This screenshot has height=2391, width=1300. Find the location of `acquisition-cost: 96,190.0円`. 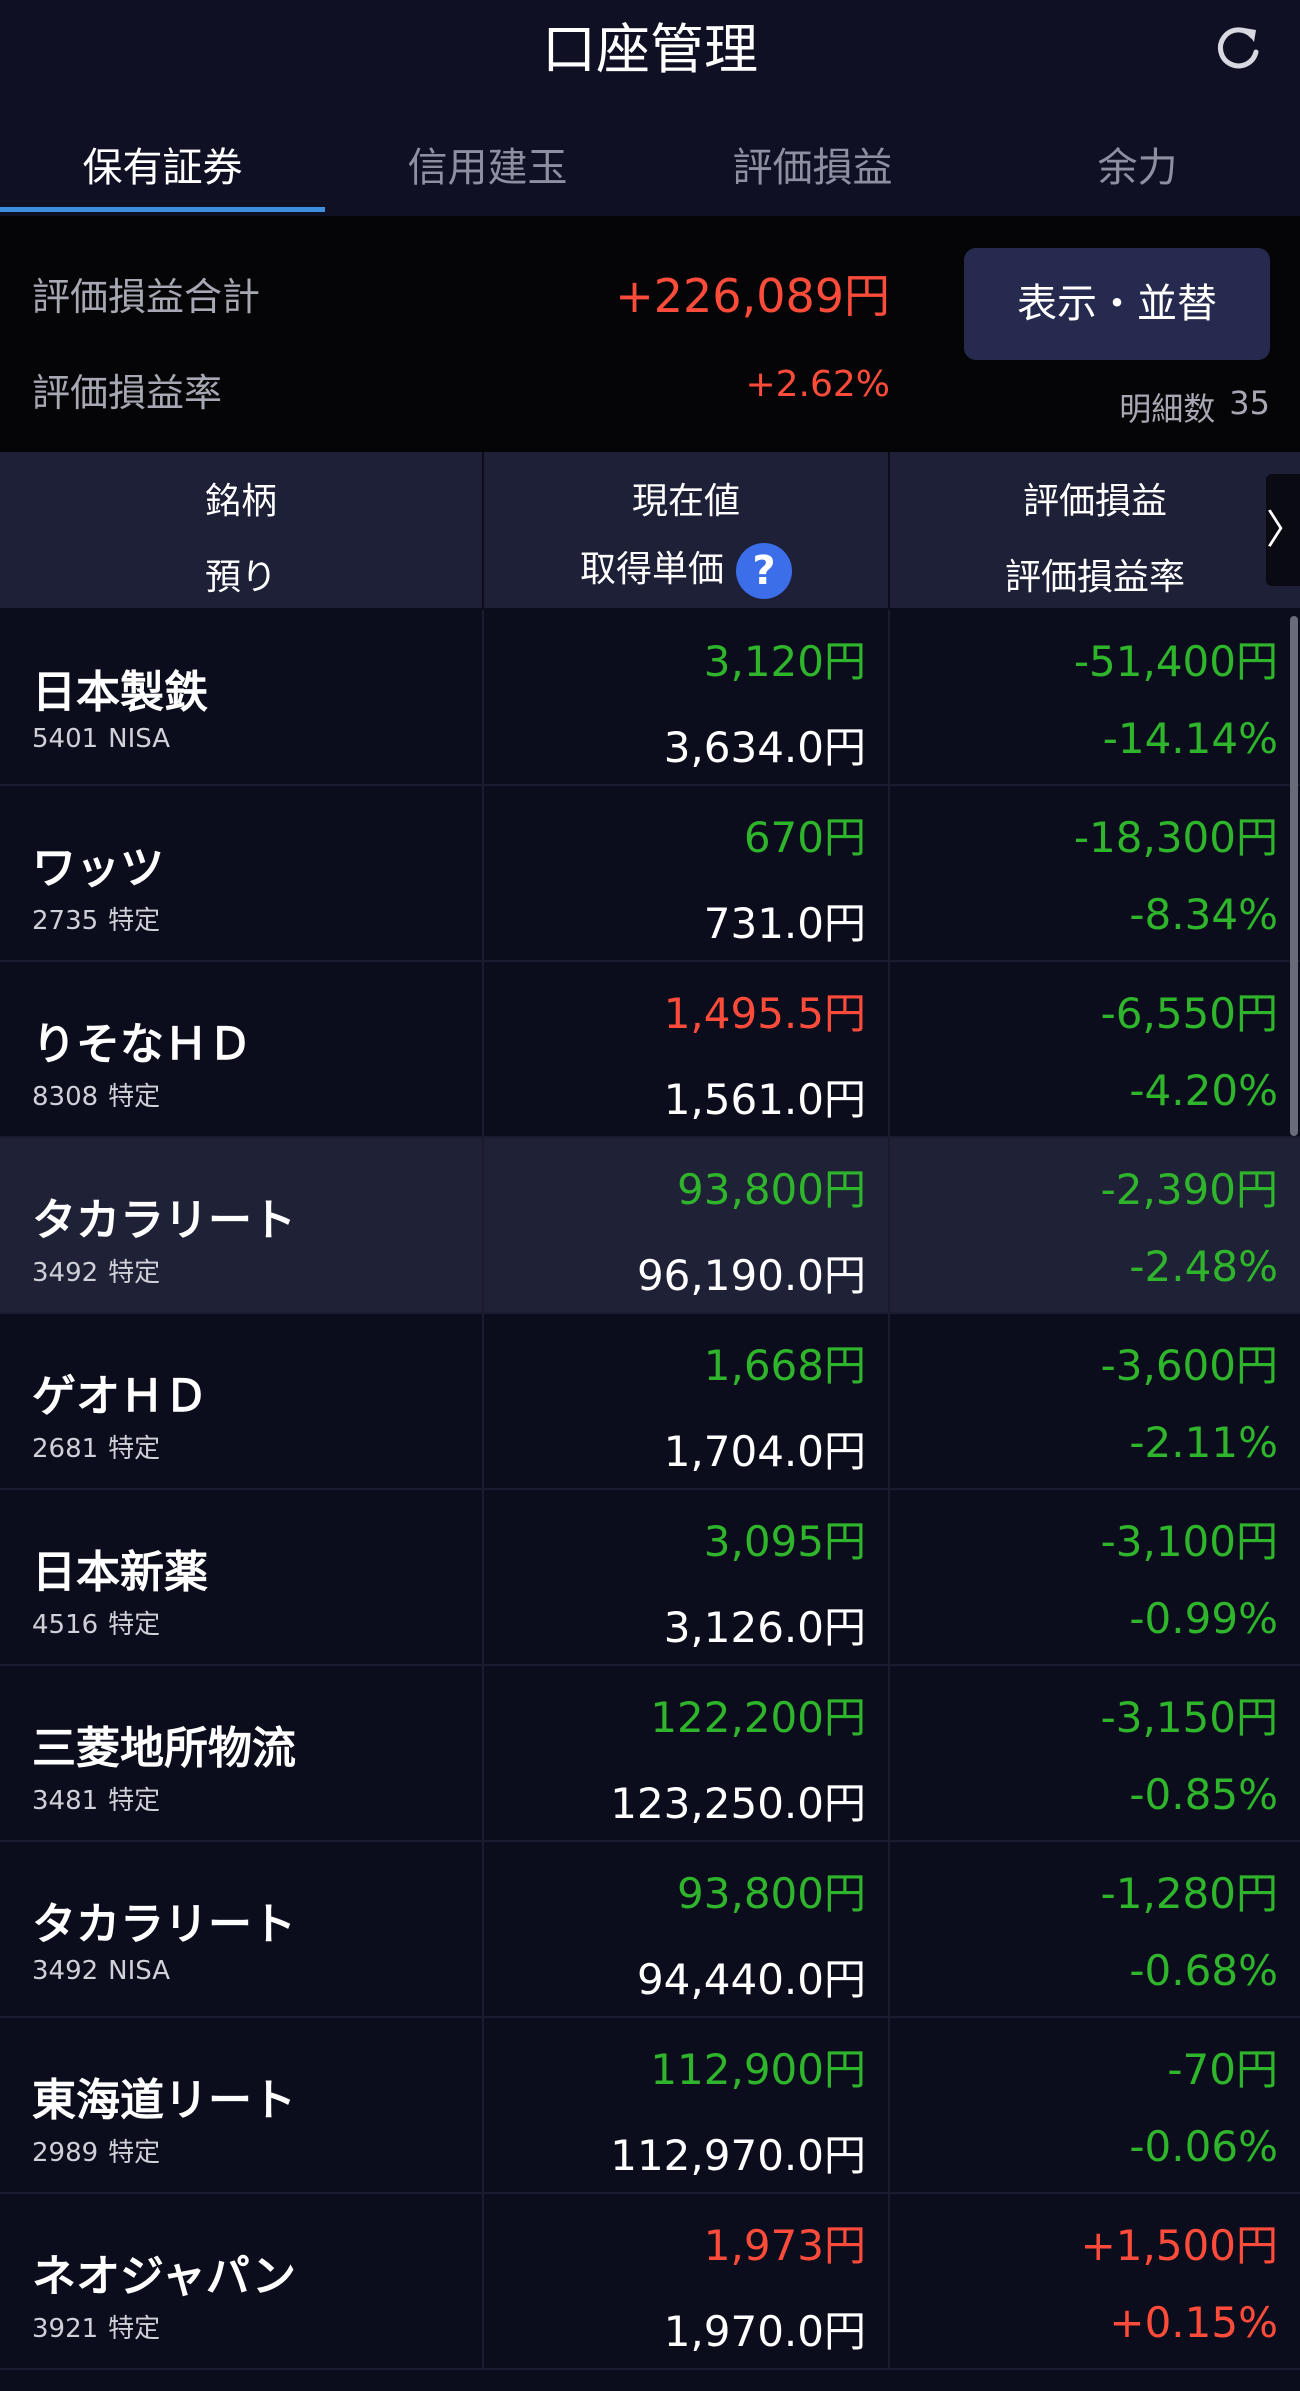

acquisition-cost: 96,190.0円 is located at coordinates (751, 1275).